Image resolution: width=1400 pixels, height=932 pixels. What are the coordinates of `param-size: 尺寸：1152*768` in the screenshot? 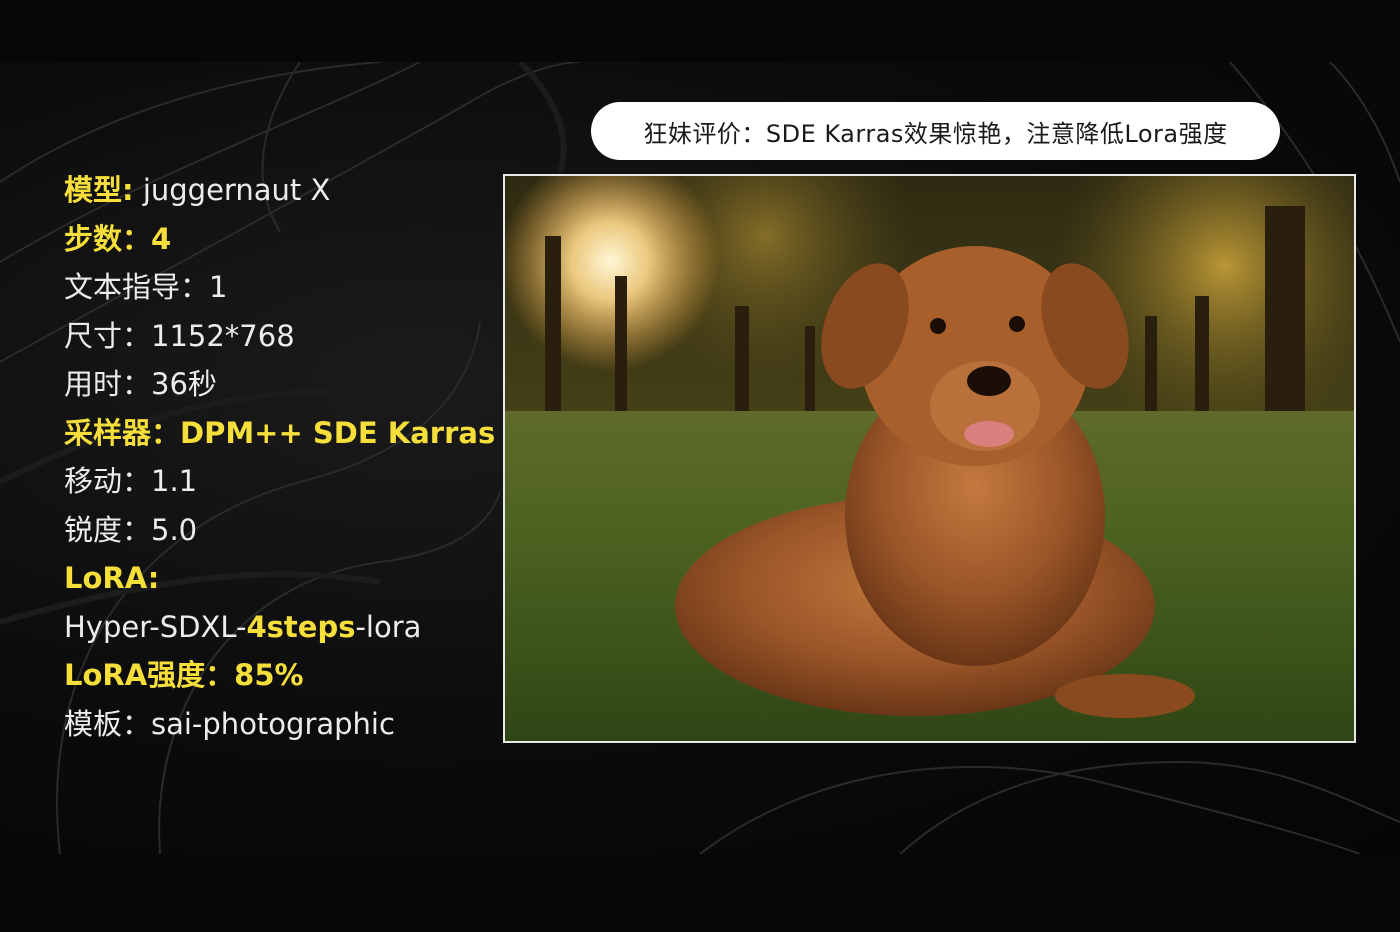 It's located at (179, 335).